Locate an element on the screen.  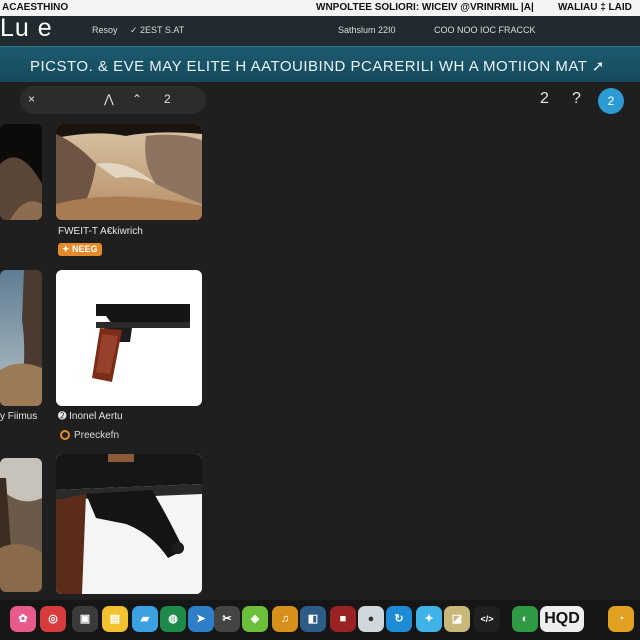
card-image-canyon is located at coordinates (129, 172).